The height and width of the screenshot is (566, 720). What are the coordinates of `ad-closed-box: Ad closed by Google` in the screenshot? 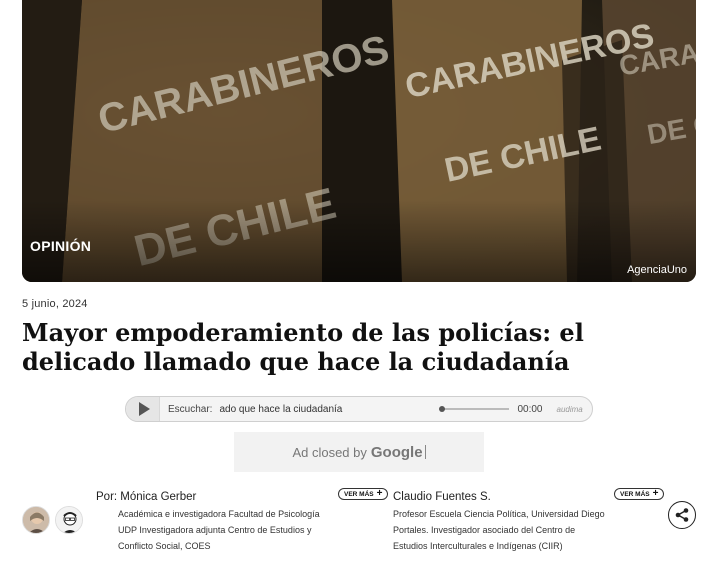 It's located at (359, 452).